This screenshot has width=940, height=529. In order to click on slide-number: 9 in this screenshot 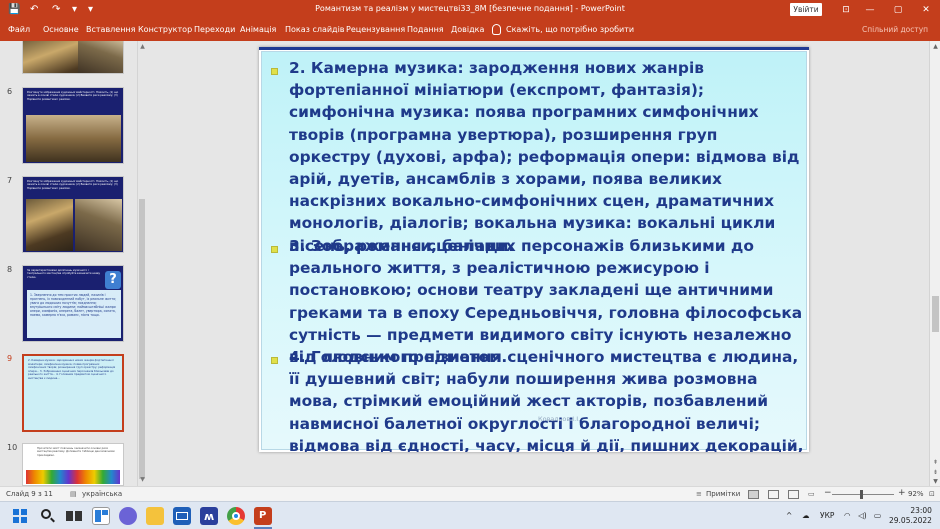, I will do `click(10, 358)`.